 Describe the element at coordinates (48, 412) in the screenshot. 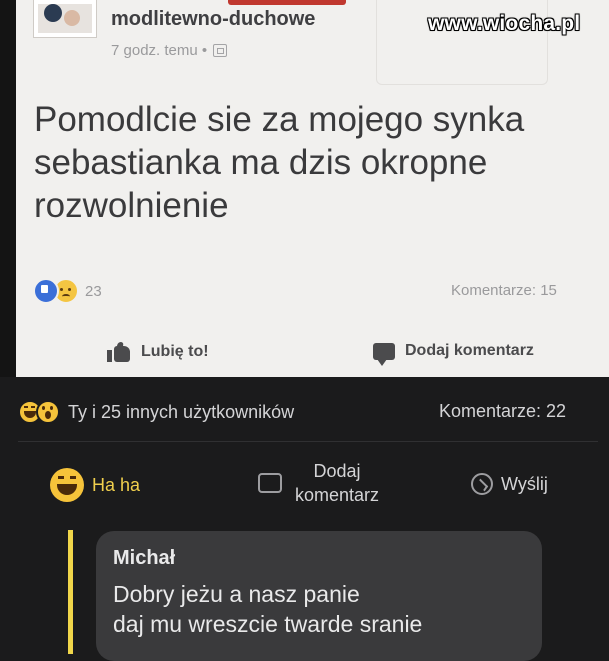

I see `wow-reaction-icon` at that location.